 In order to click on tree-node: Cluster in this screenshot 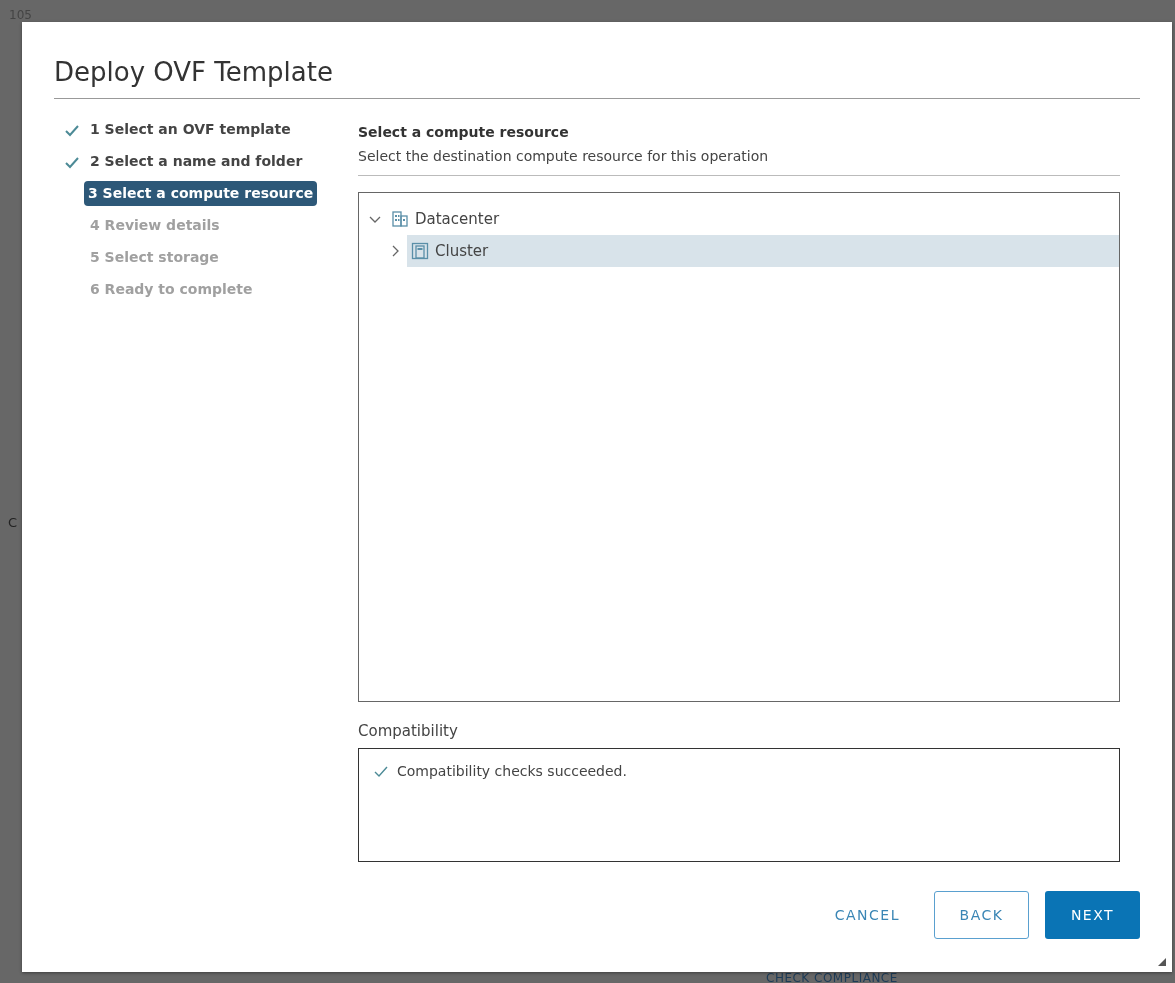, I will do `click(763, 251)`.